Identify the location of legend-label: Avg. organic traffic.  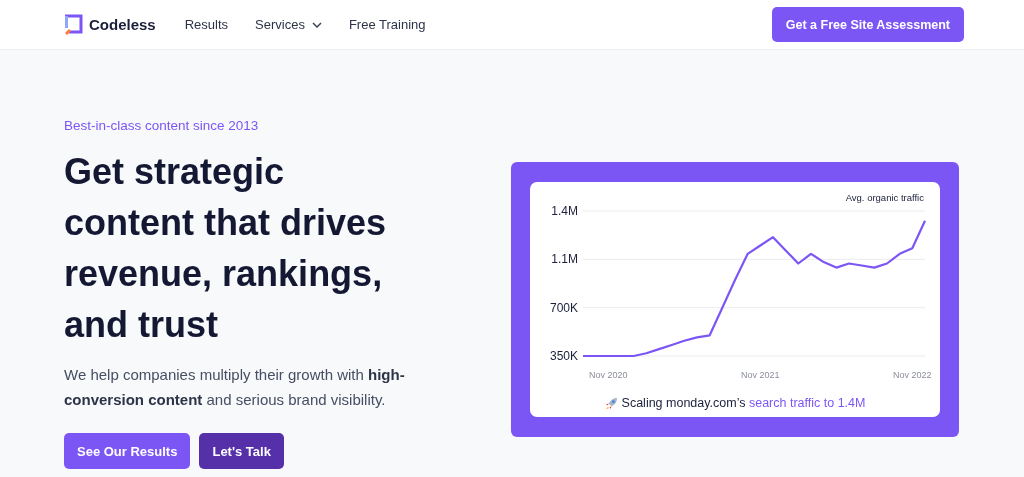
(884, 197).